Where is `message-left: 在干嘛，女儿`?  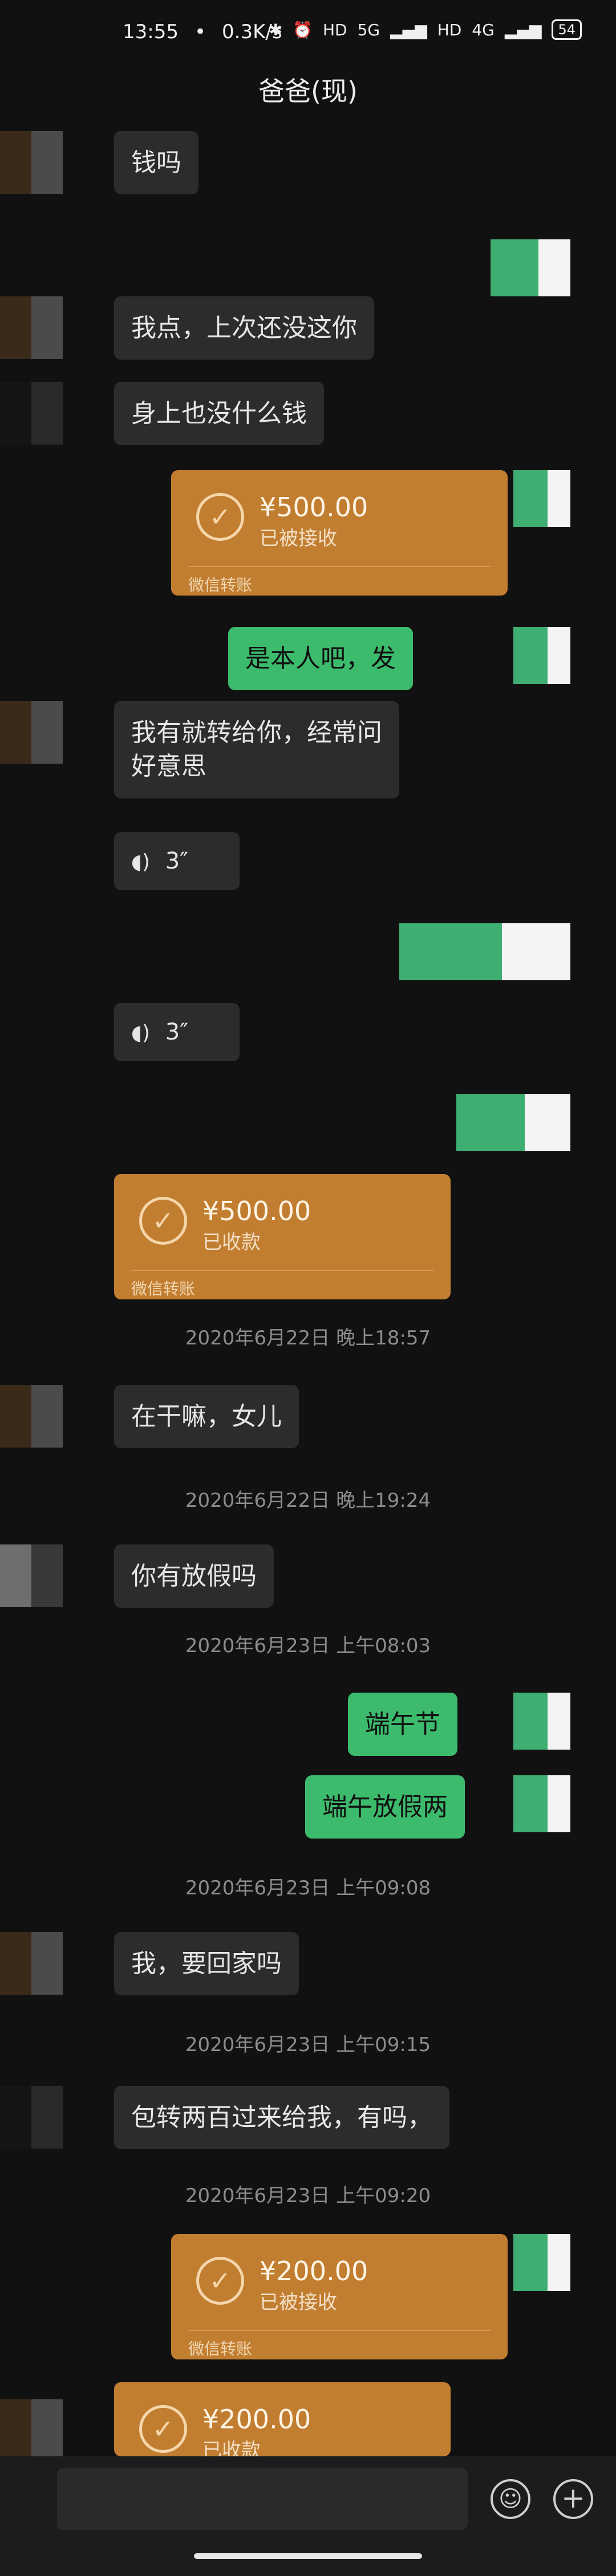
message-left: 在干嘛，女儿 is located at coordinates (207, 1417).